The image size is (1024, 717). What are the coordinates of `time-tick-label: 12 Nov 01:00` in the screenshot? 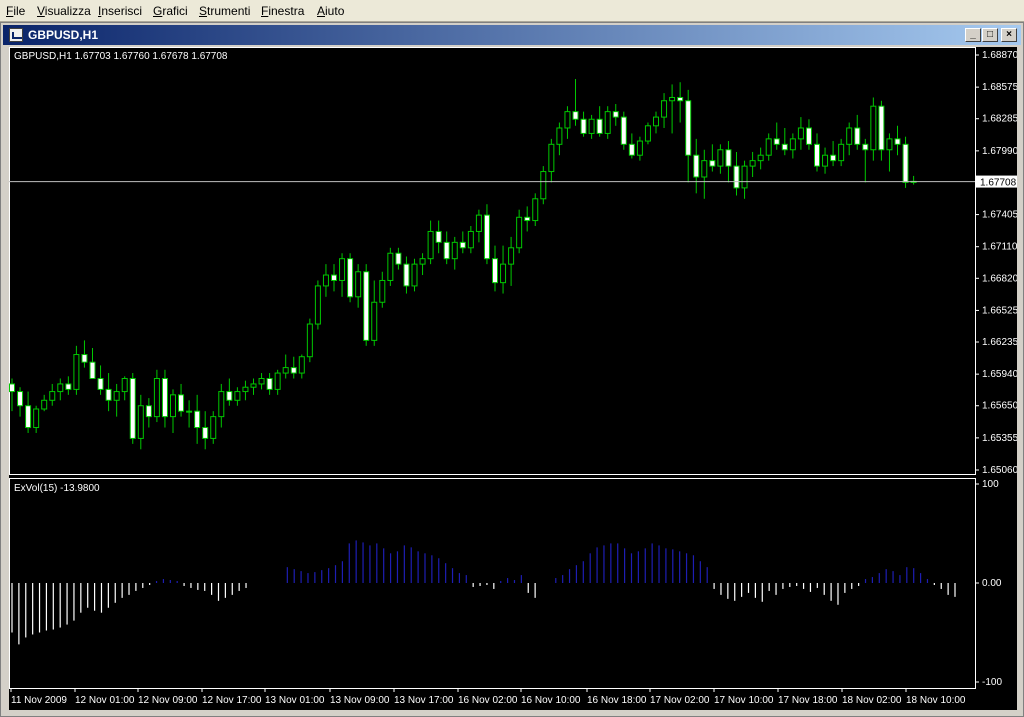 It's located at (105, 700).